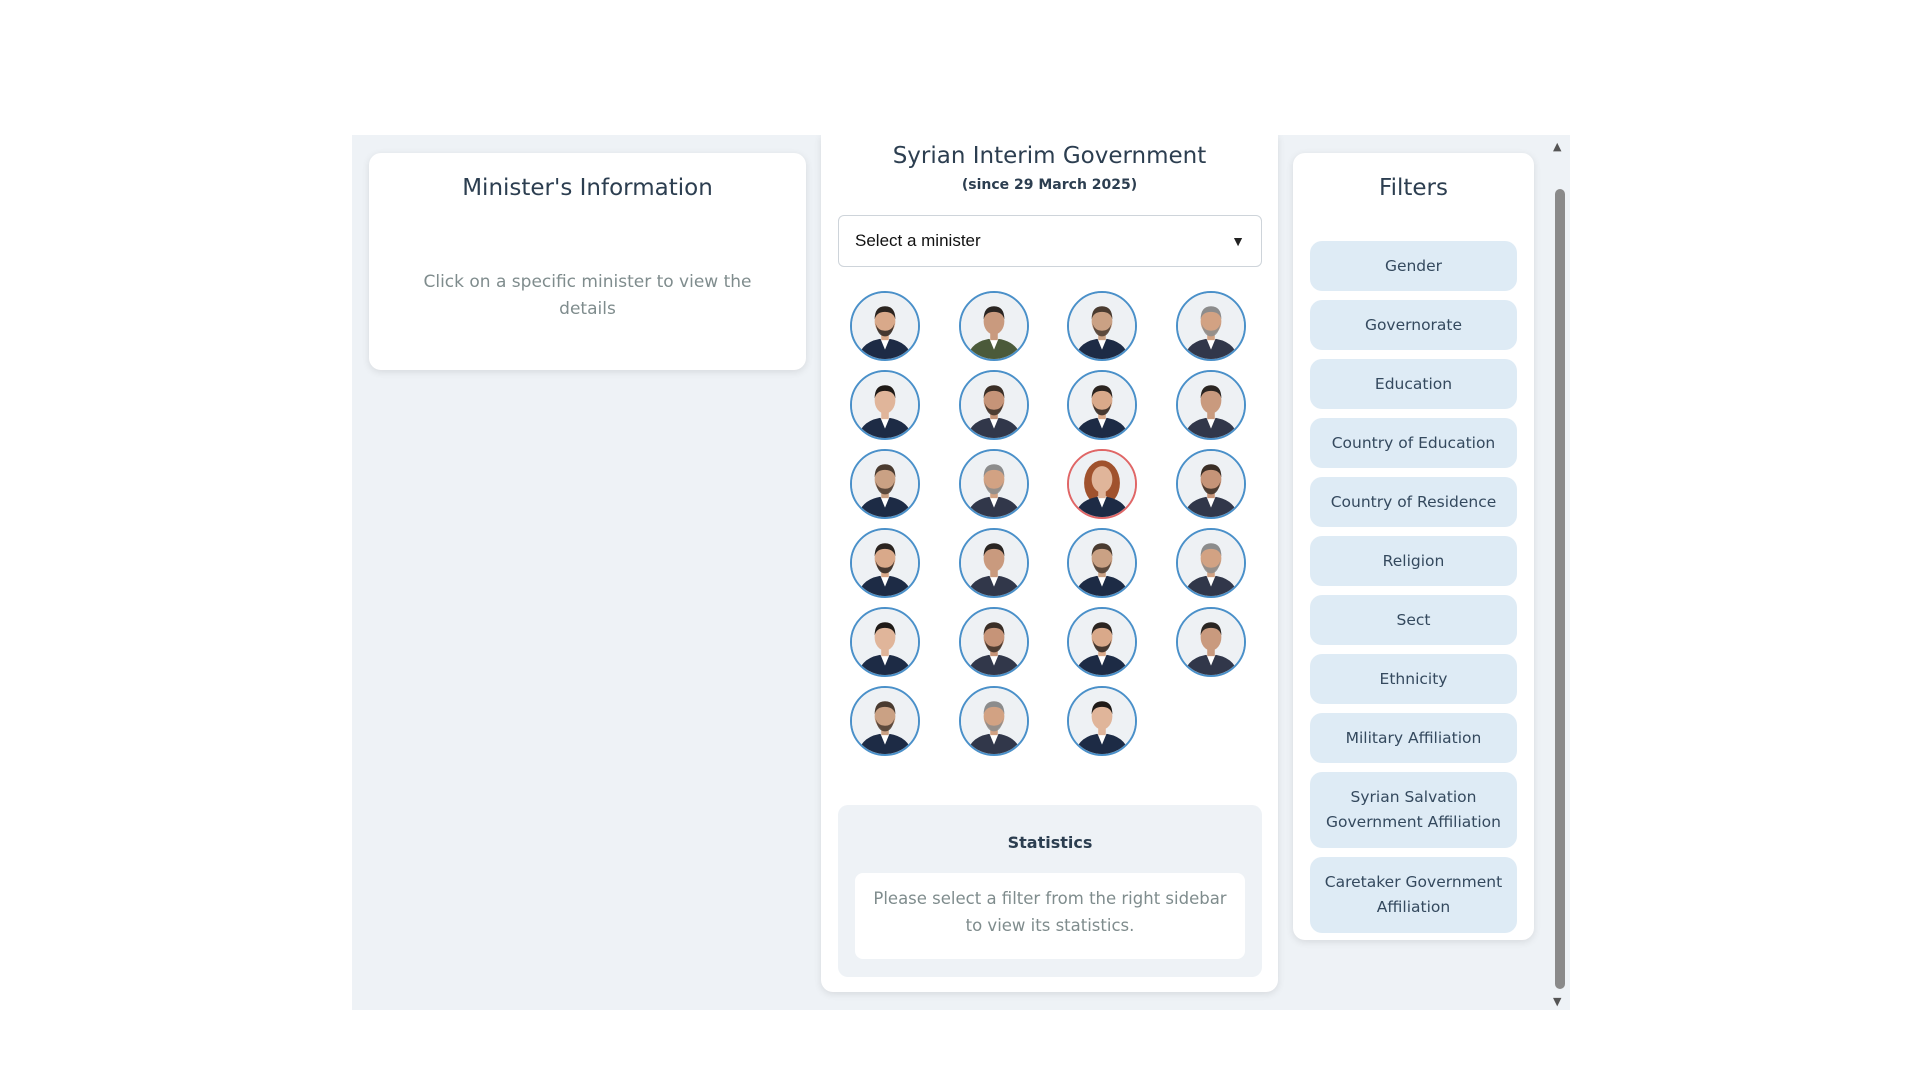 The width and height of the screenshot is (1920, 1080). Describe the element at coordinates (1413, 443) in the screenshot. I see `filter-country-of-education-button: Country of Education` at that location.